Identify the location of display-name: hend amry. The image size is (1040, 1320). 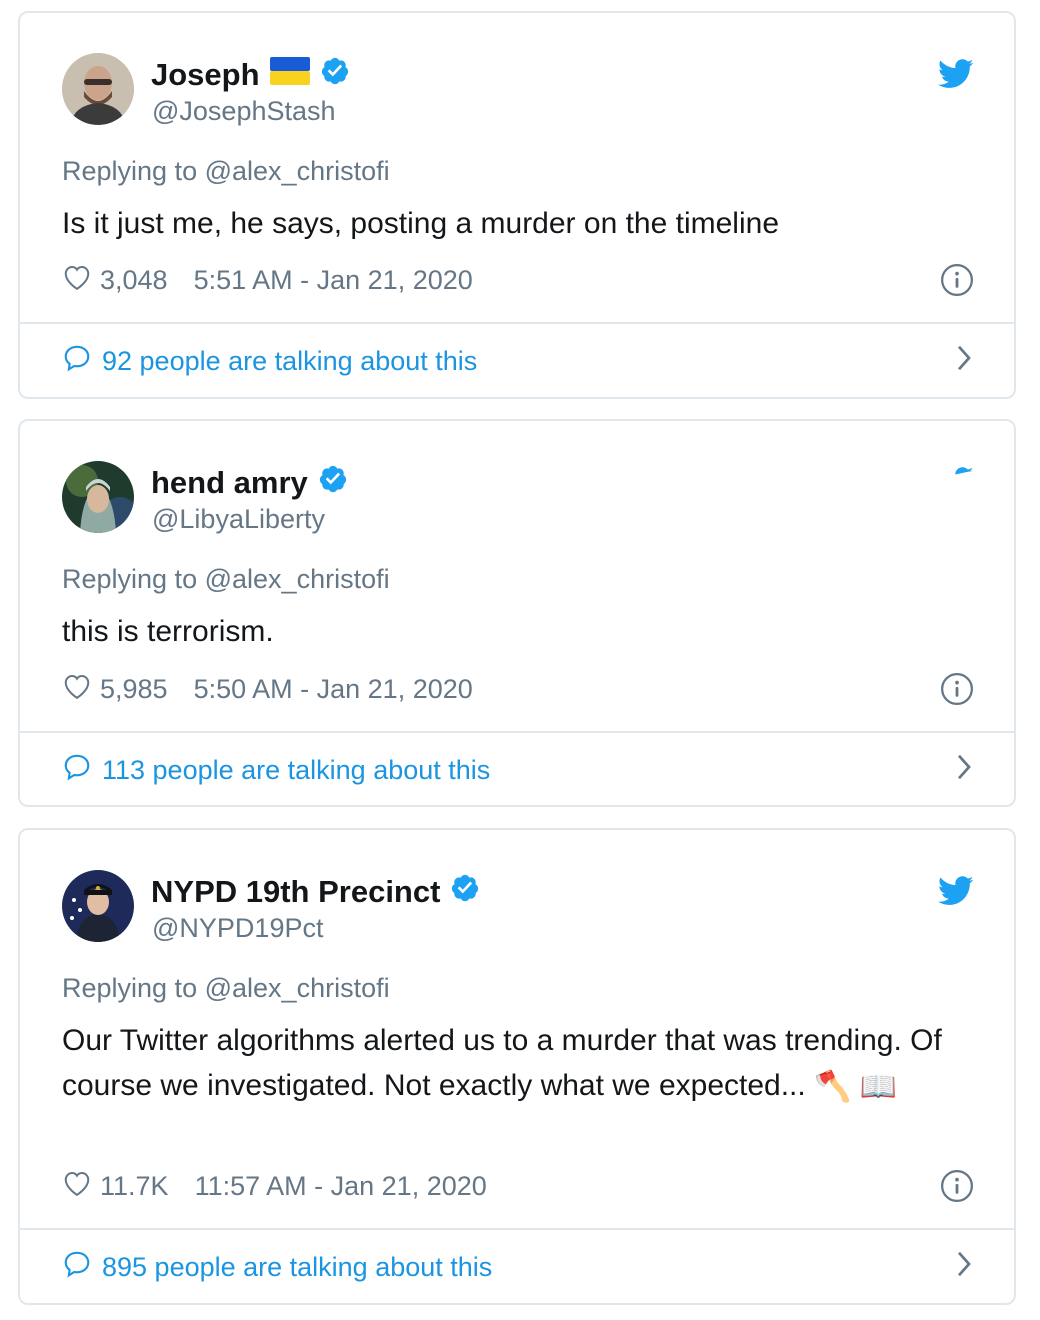
(229, 483).